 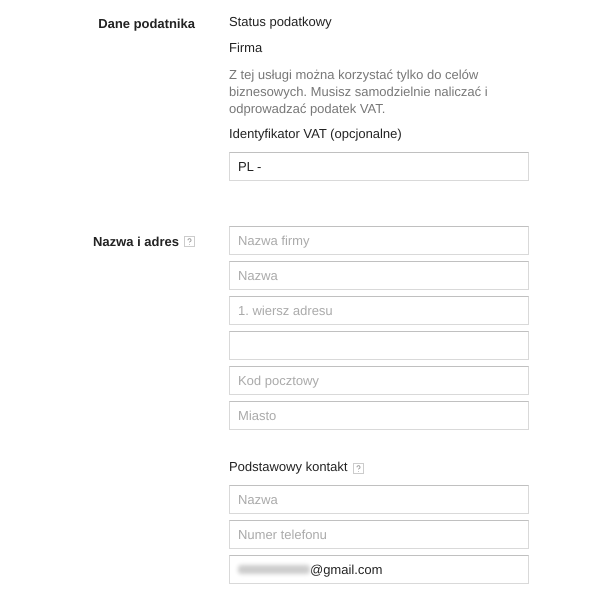 I want to click on section-label: Dane podatnika, so click(x=146, y=23).